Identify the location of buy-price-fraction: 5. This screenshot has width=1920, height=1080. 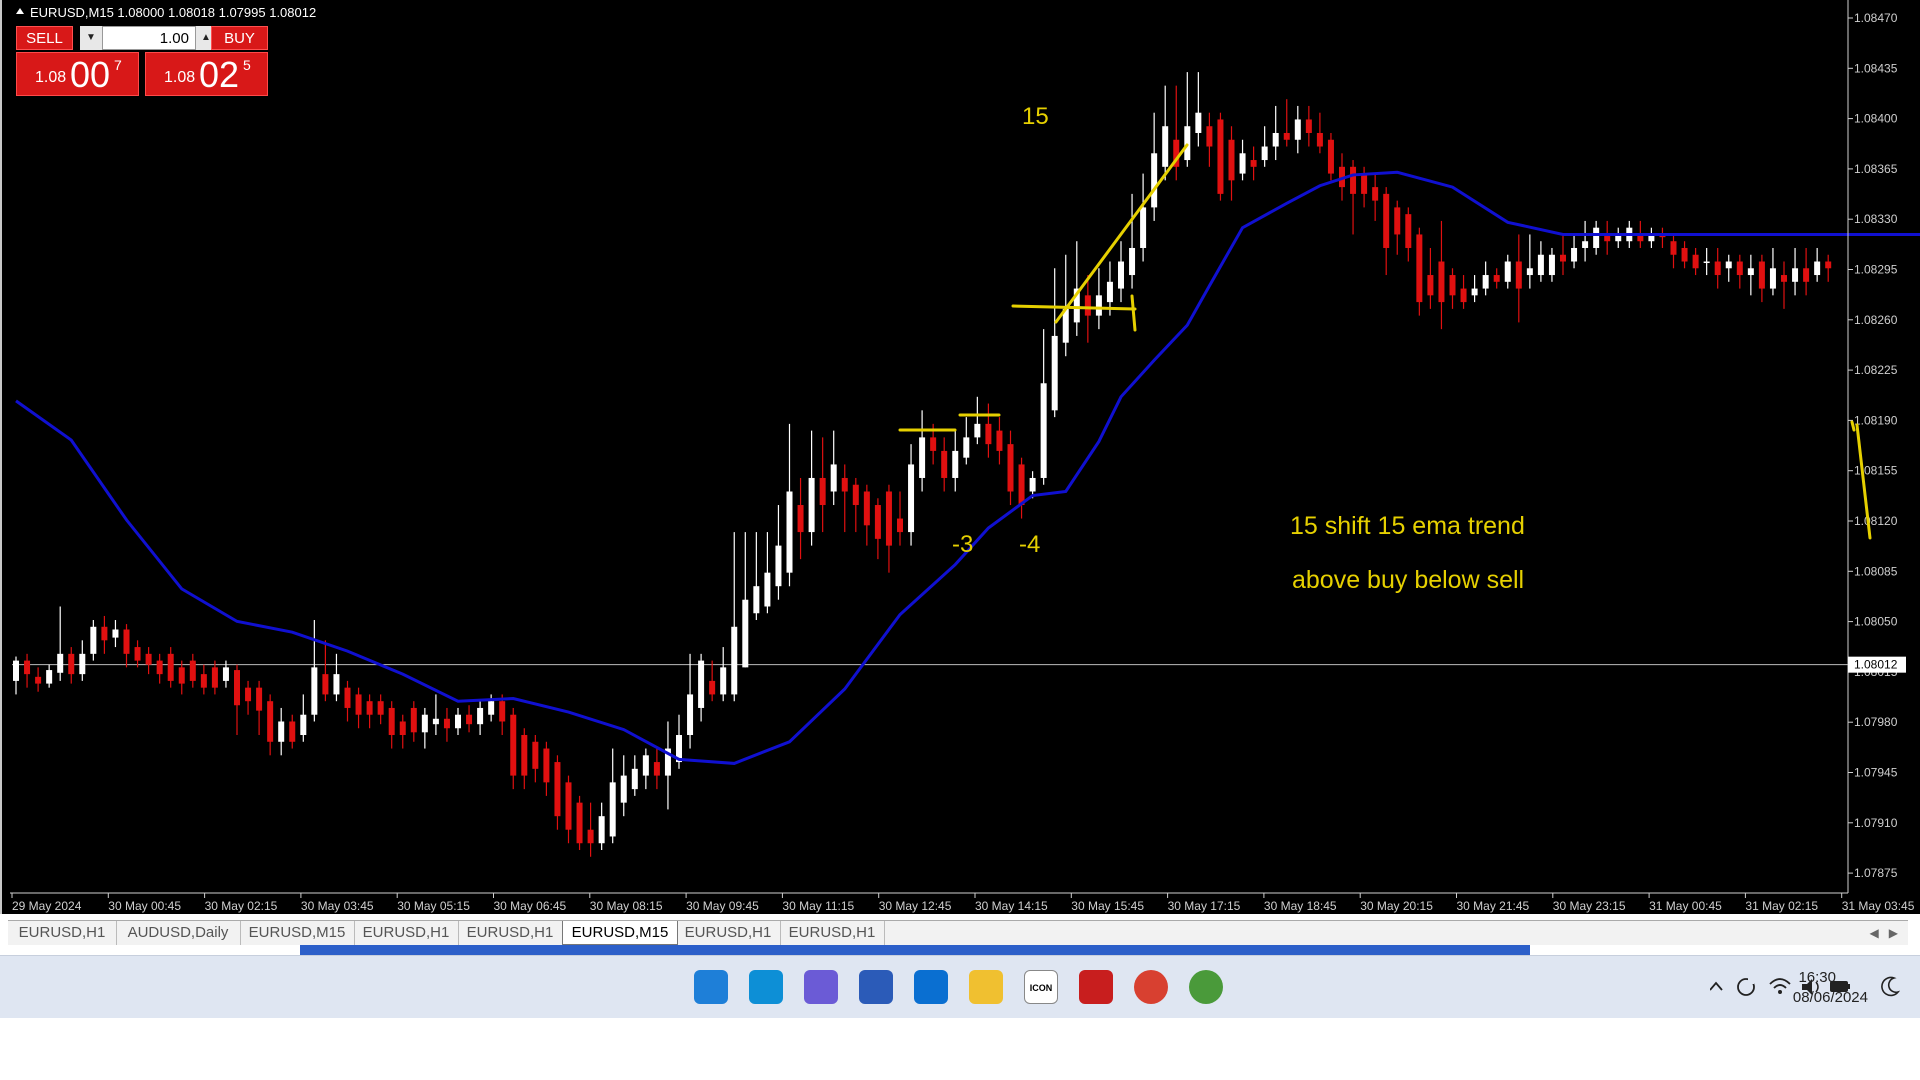
(247, 65).